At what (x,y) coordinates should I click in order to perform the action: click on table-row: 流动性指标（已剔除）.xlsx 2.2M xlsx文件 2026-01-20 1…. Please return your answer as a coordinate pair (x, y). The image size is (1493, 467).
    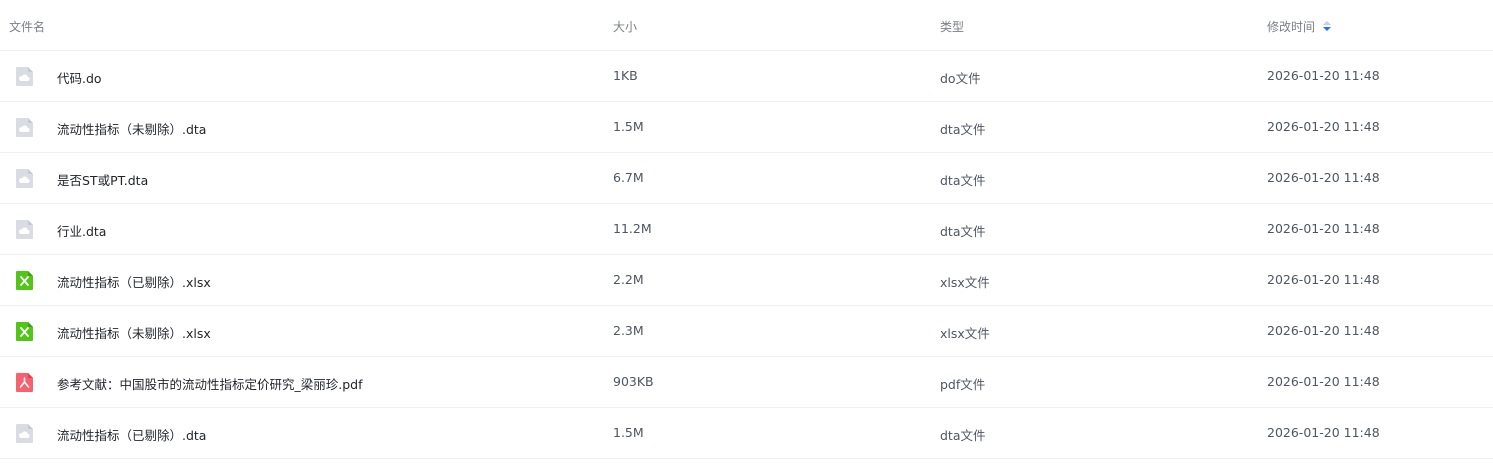
    Looking at the image, I should click on (746, 280).